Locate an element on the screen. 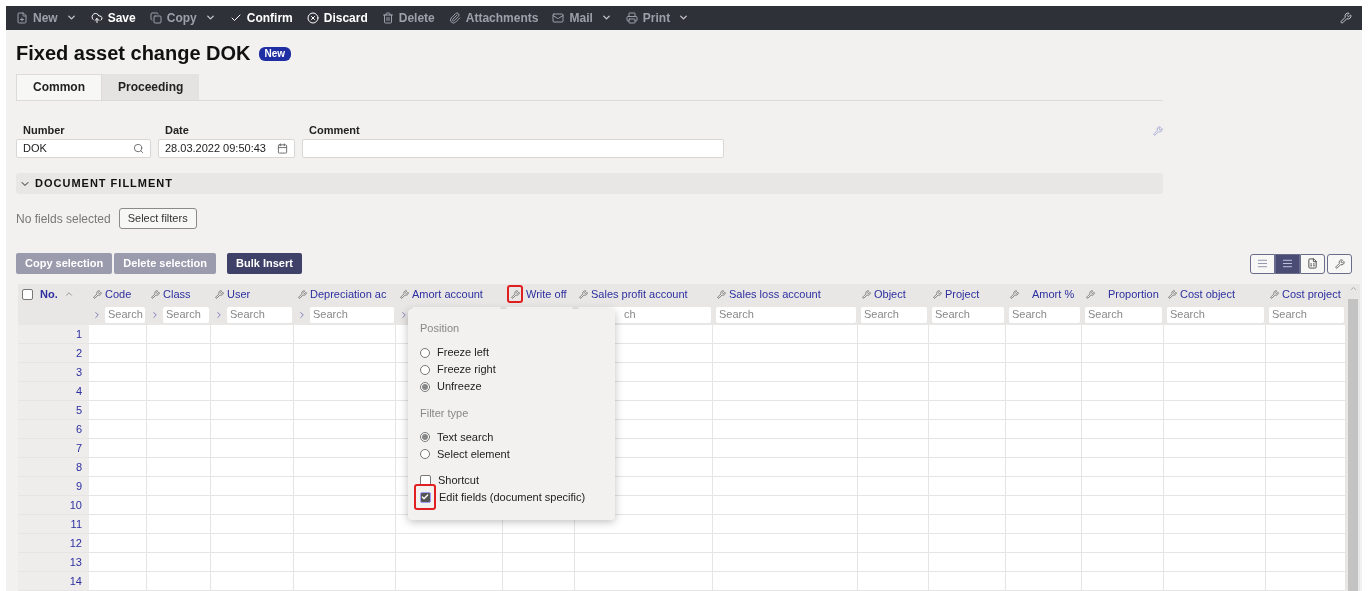 This screenshot has height=591, width=1370. file-plus-icon is located at coordinates (22, 17).